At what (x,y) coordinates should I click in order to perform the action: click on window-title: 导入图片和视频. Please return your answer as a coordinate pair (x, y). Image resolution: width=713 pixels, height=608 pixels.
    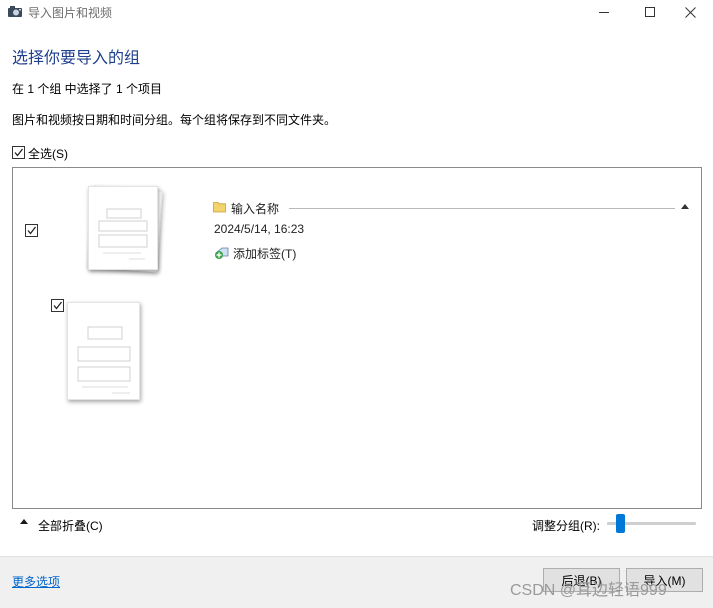
    Looking at the image, I should click on (70, 13).